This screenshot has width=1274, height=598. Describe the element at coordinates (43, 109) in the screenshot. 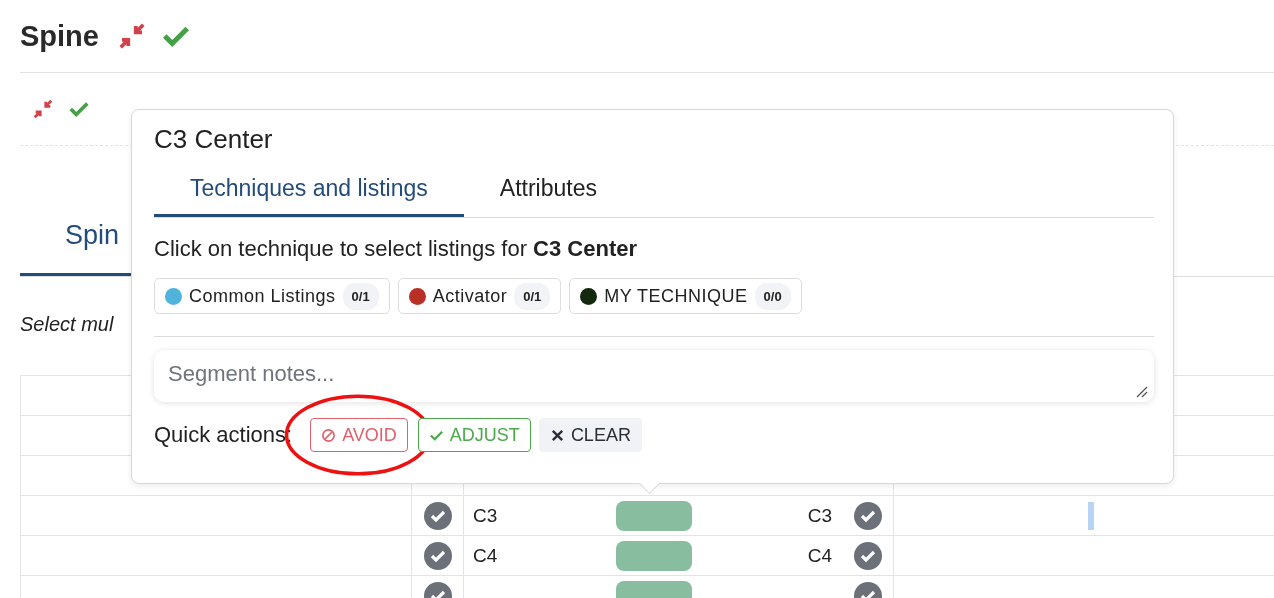

I see `compress-icon` at that location.